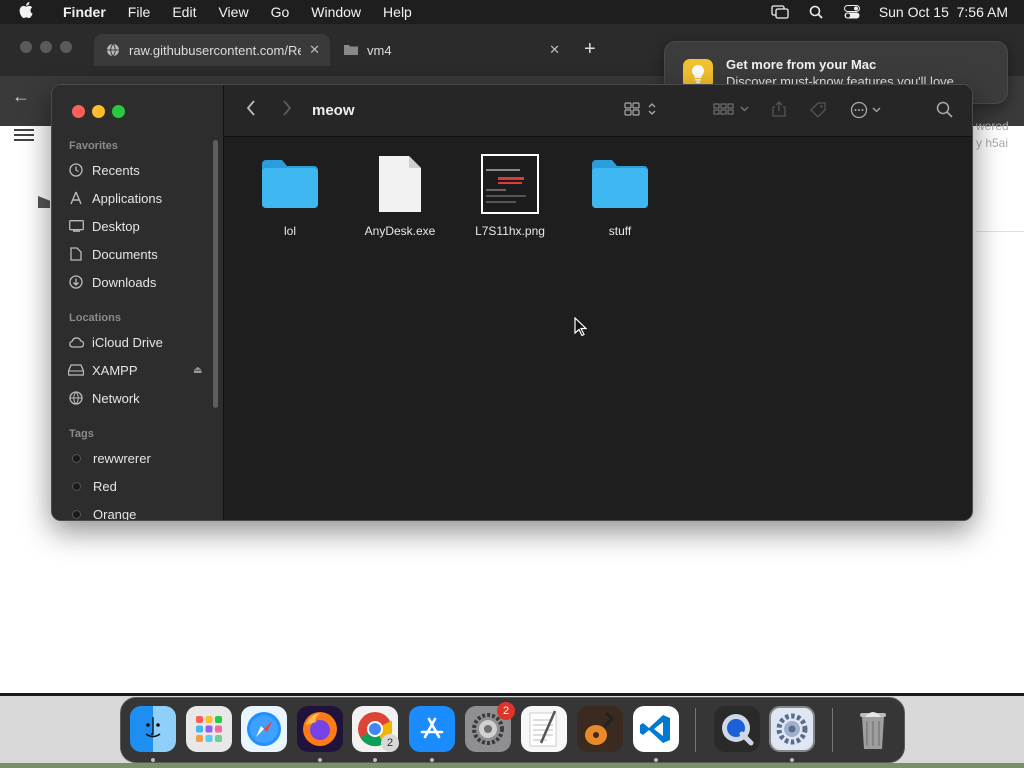 The width and height of the screenshot is (1024, 768). Describe the element at coordinates (139, 12) in the screenshot. I see `menu-file: File` at that location.